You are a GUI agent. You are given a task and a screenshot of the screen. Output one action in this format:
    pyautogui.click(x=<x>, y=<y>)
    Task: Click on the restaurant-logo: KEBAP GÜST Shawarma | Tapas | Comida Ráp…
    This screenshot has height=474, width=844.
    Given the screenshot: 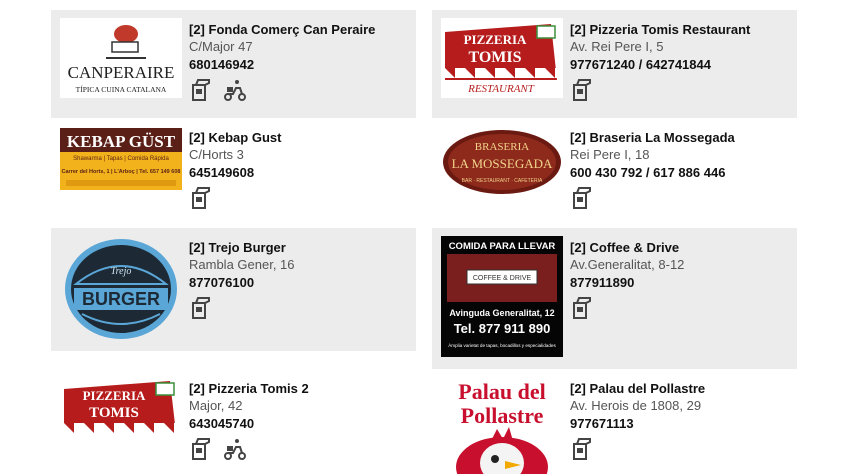 What is the action you would take?
    pyautogui.click(x=121, y=159)
    